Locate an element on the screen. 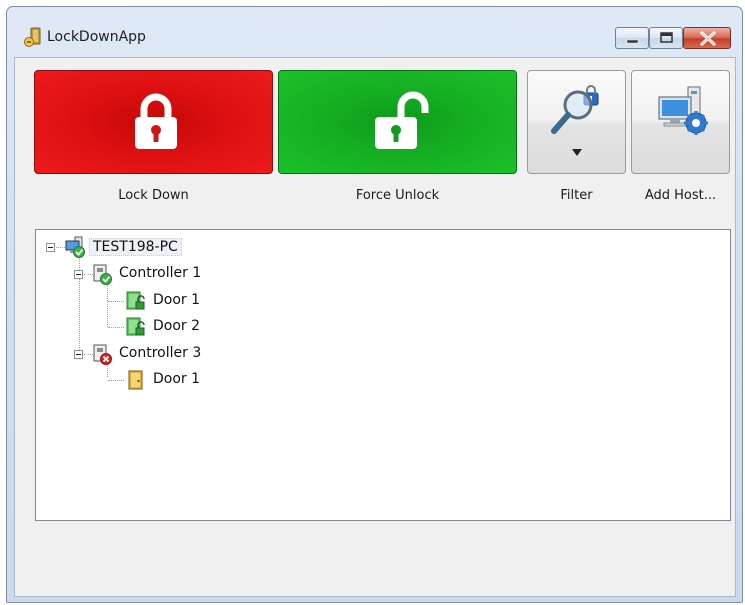  force-unlock-label: Force Unlock is located at coordinates (397, 195).